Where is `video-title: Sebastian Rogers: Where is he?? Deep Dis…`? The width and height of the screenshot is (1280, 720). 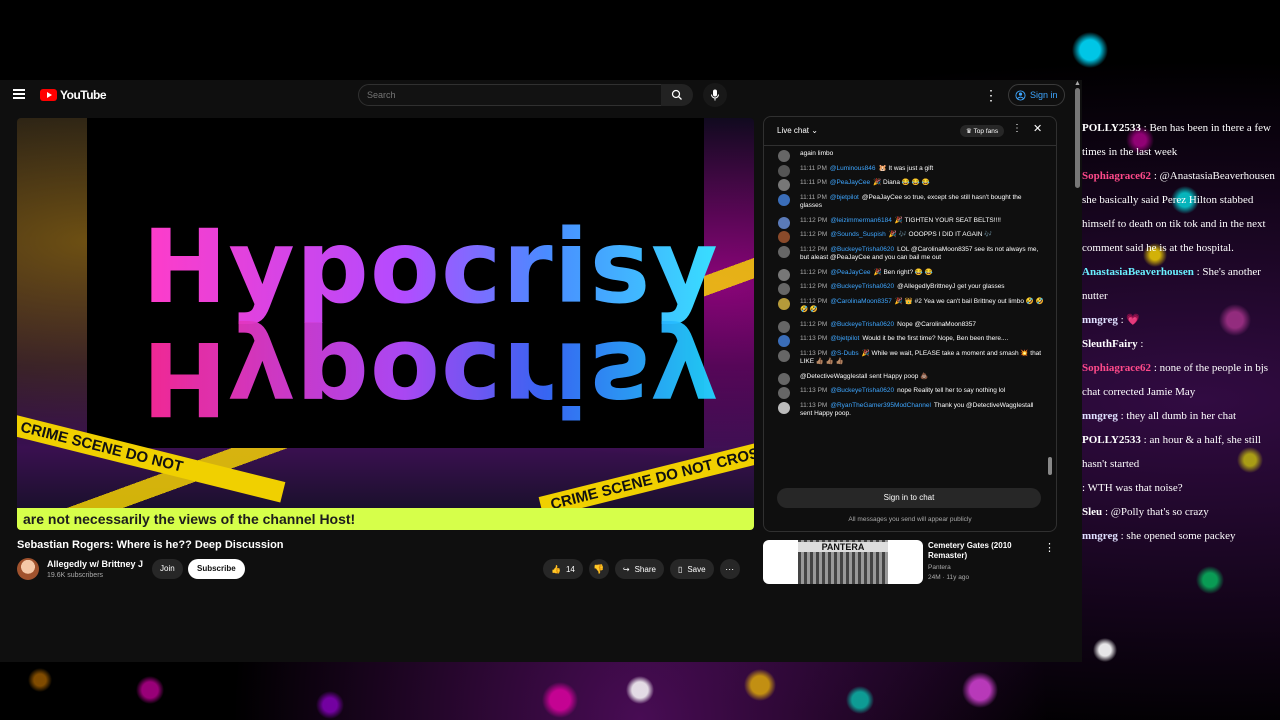
video-title: Sebastian Rogers: Where is he?? Deep Dis… is located at coordinates (150, 545).